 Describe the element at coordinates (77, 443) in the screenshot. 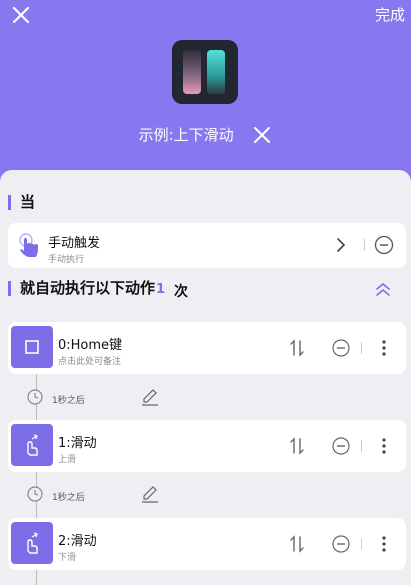

I see `action-title: 1:滑动` at that location.